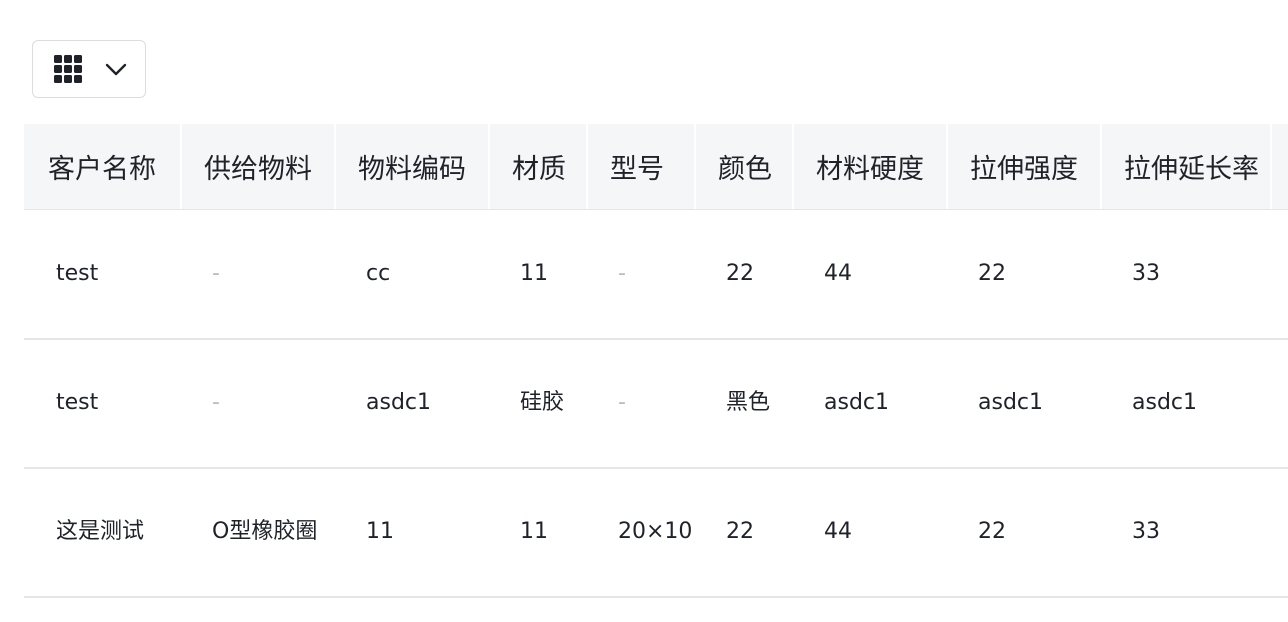 This screenshot has width=1288, height=622. Describe the element at coordinates (411, 274) in the screenshot. I see `cell-material-code: cc` at that location.